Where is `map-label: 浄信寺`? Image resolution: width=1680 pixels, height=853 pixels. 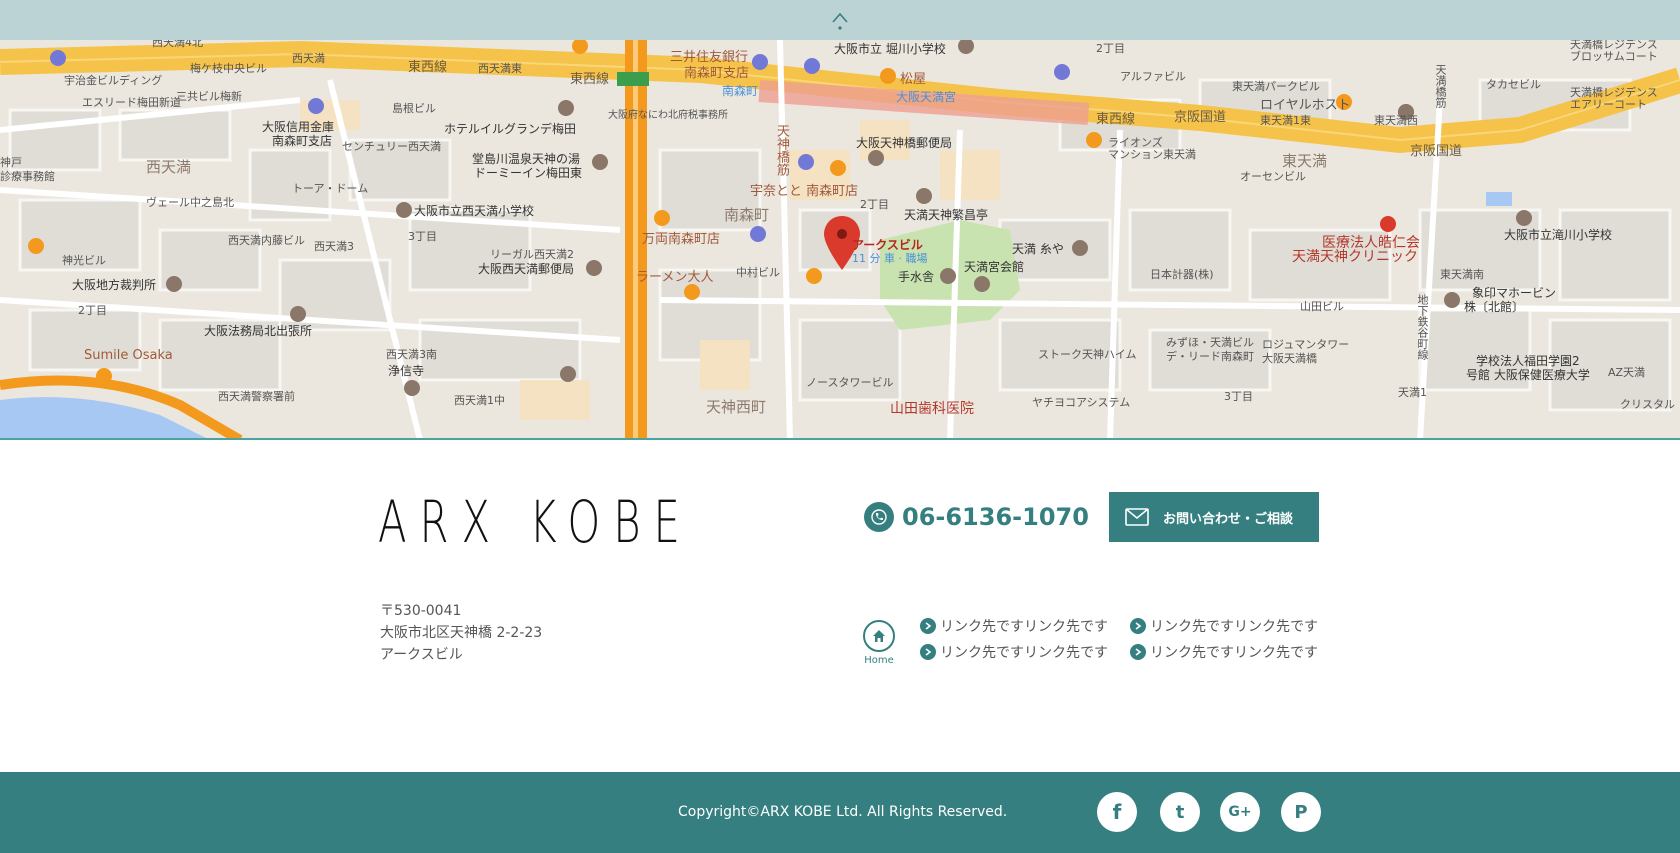 map-label: 浄信寺 is located at coordinates (406, 371).